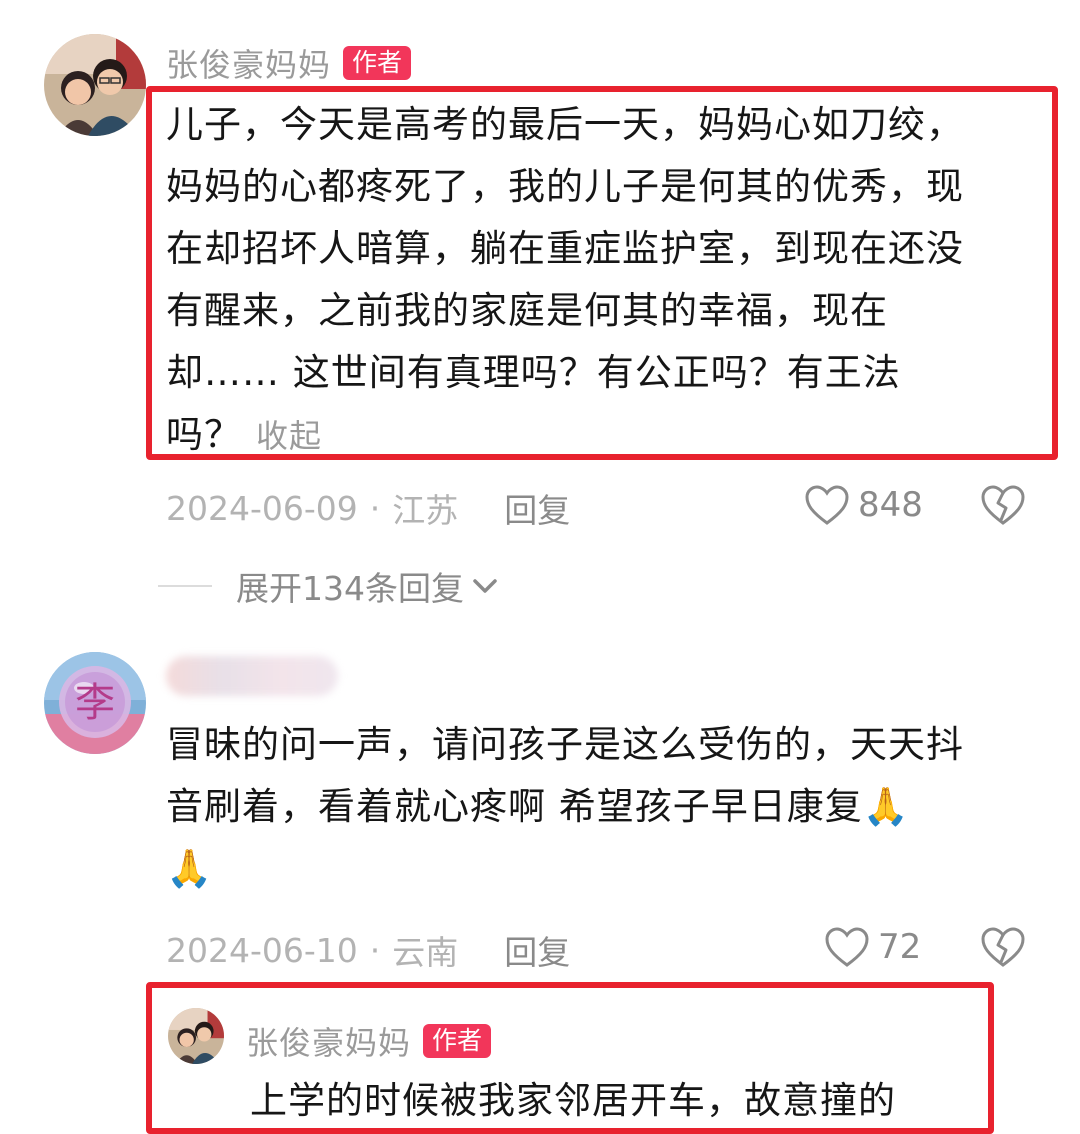 Image resolution: width=1080 pixels, height=1134 pixels. What do you see at coordinates (565, 248) in the screenshot?
I see `comment-line: 在却招坏人暗算，躺在重症监护室，到现在还没` at bounding box center [565, 248].